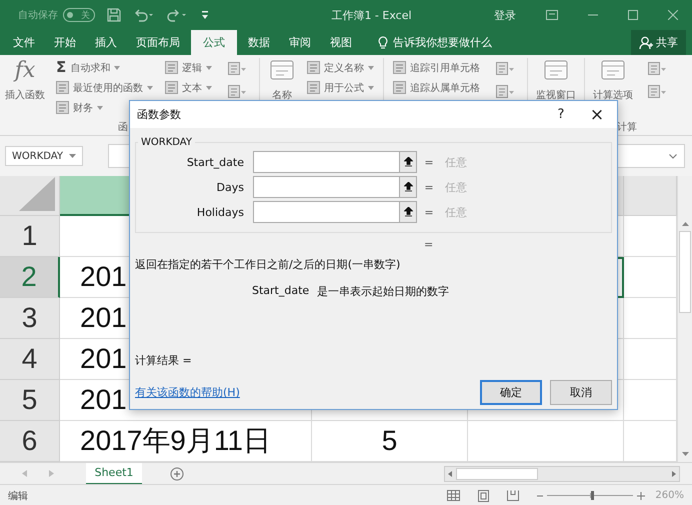 The width and height of the screenshot is (692, 505). Describe the element at coordinates (281, 291) in the screenshot. I see `argument-name: Start_date` at that location.